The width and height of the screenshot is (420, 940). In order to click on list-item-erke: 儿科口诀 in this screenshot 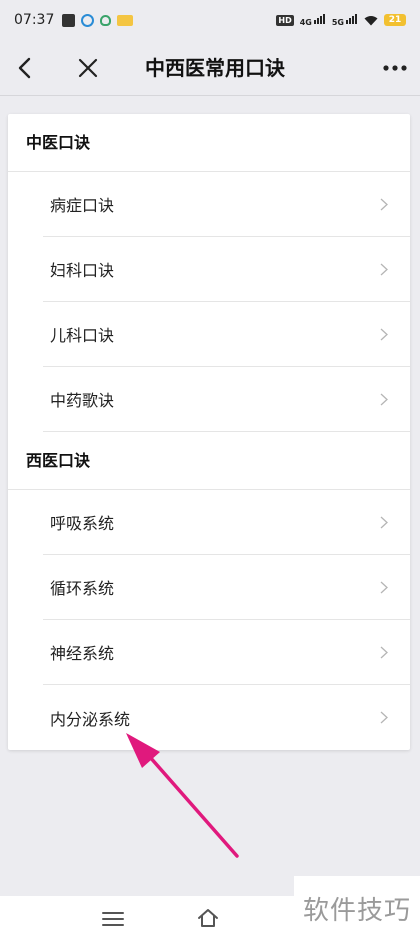, I will do `click(226, 334)`.